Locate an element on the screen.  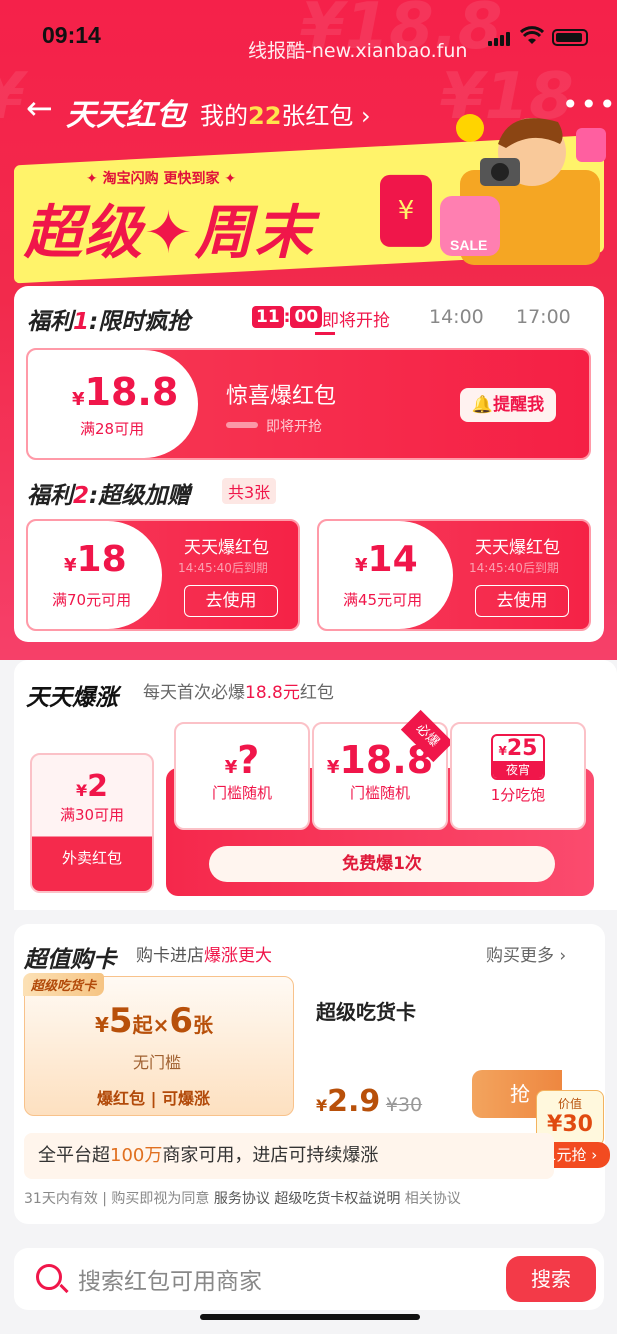
coupon-count: 22 is located at coordinates (265, 116).